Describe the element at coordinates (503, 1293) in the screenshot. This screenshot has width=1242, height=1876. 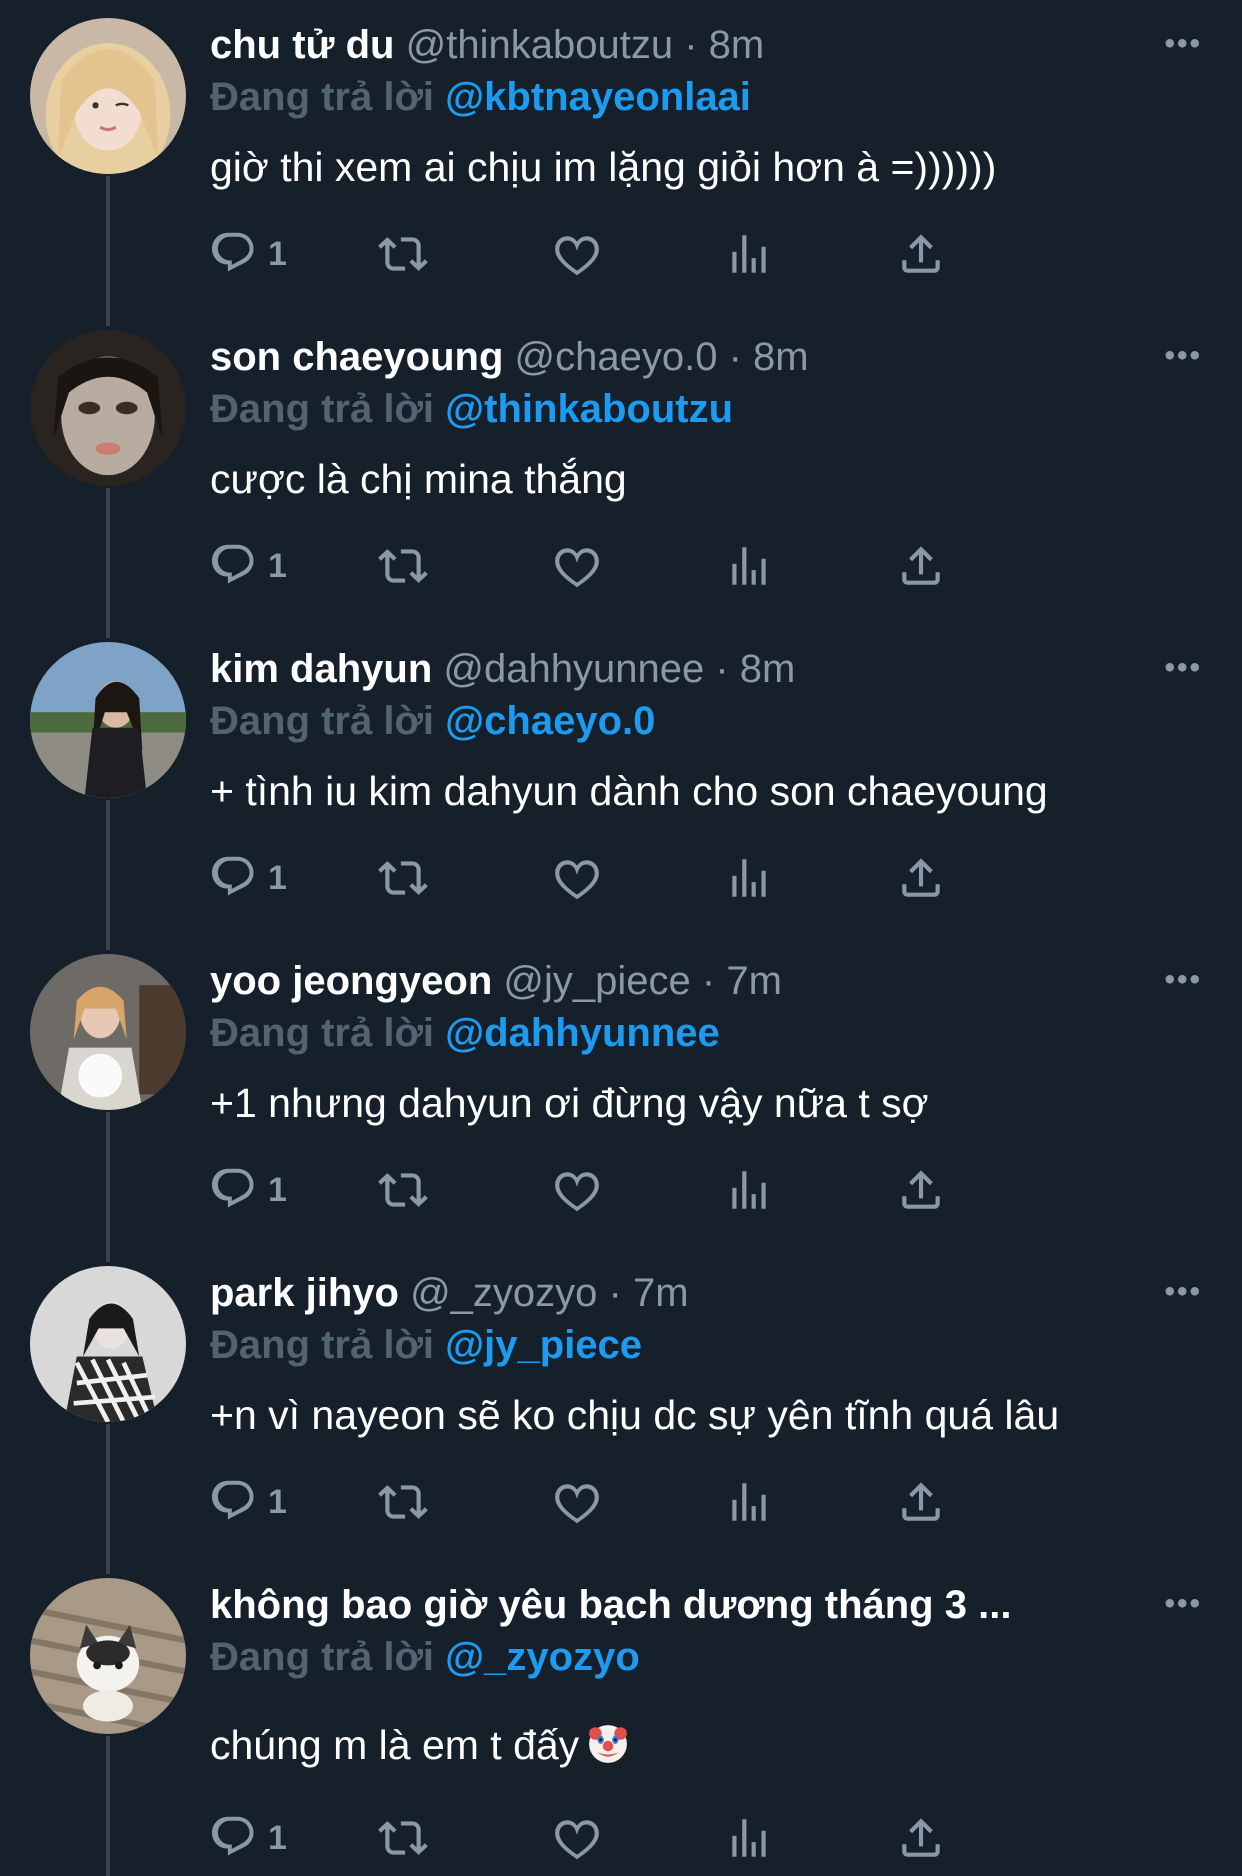
I see `user-handle: @_zyozyo` at that location.